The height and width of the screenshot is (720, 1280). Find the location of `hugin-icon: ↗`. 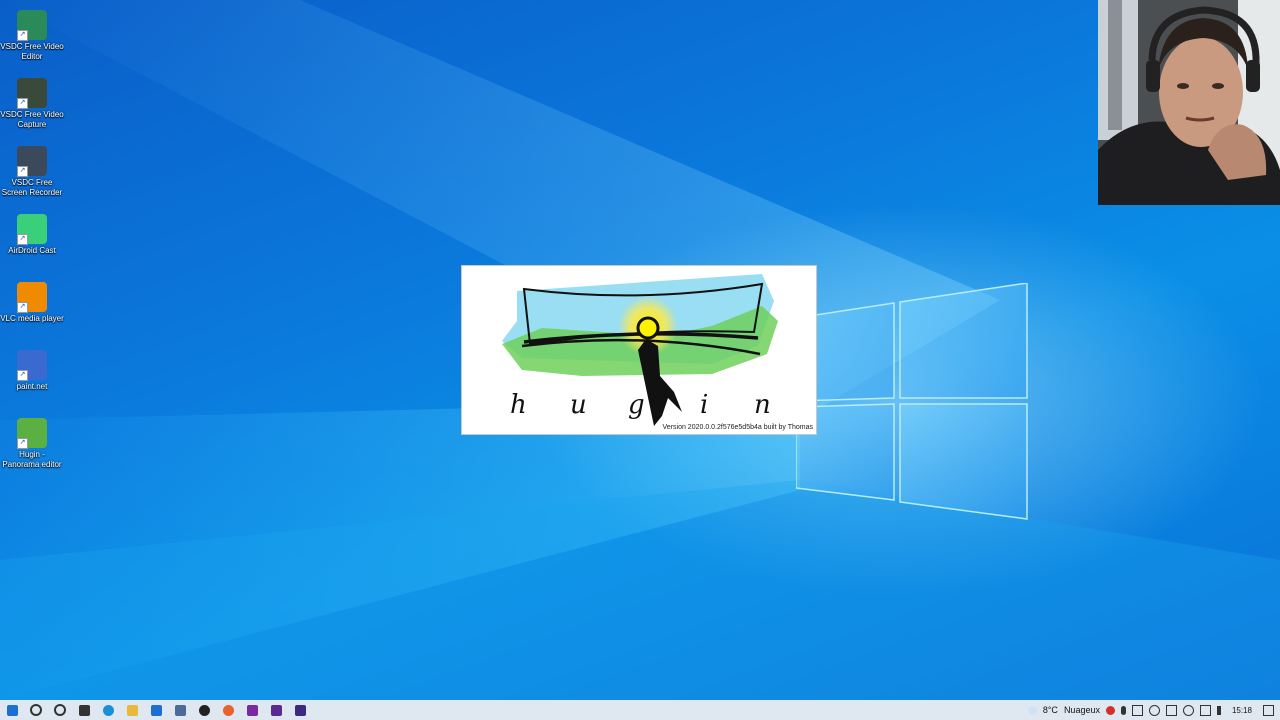

hugin-icon: ↗ is located at coordinates (32, 433).